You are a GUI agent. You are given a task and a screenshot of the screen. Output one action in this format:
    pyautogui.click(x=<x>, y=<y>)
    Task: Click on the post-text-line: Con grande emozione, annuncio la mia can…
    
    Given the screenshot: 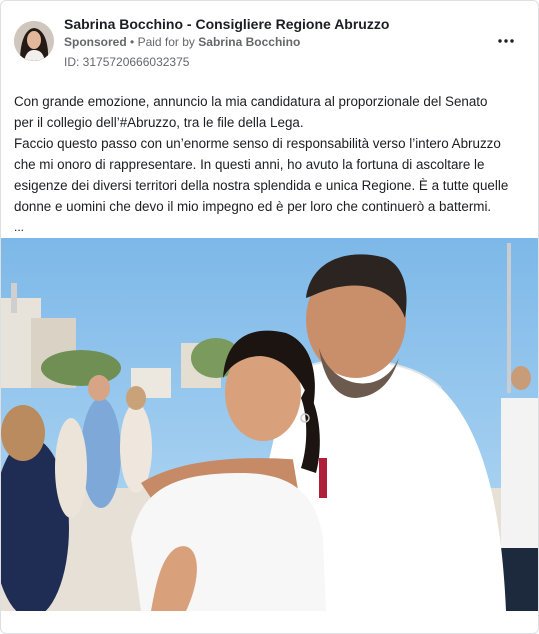 What is the action you would take?
    pyautogui.click(x=251, y=101)
    